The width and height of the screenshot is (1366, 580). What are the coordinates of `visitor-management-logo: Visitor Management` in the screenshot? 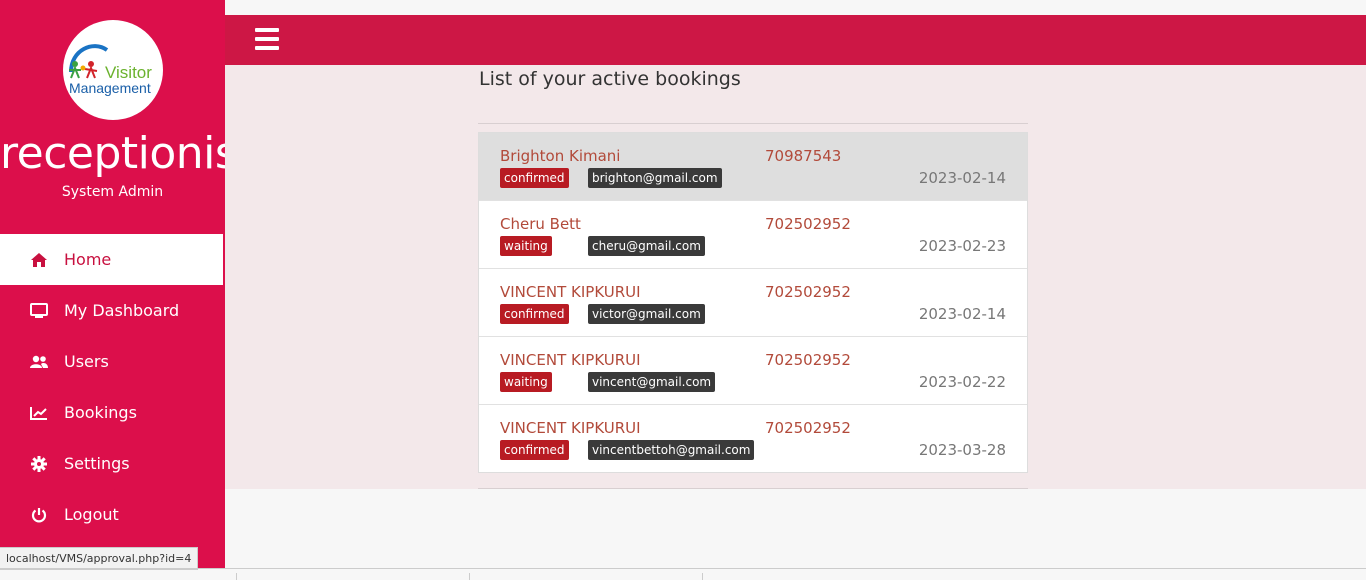 It's located at (113, 70).